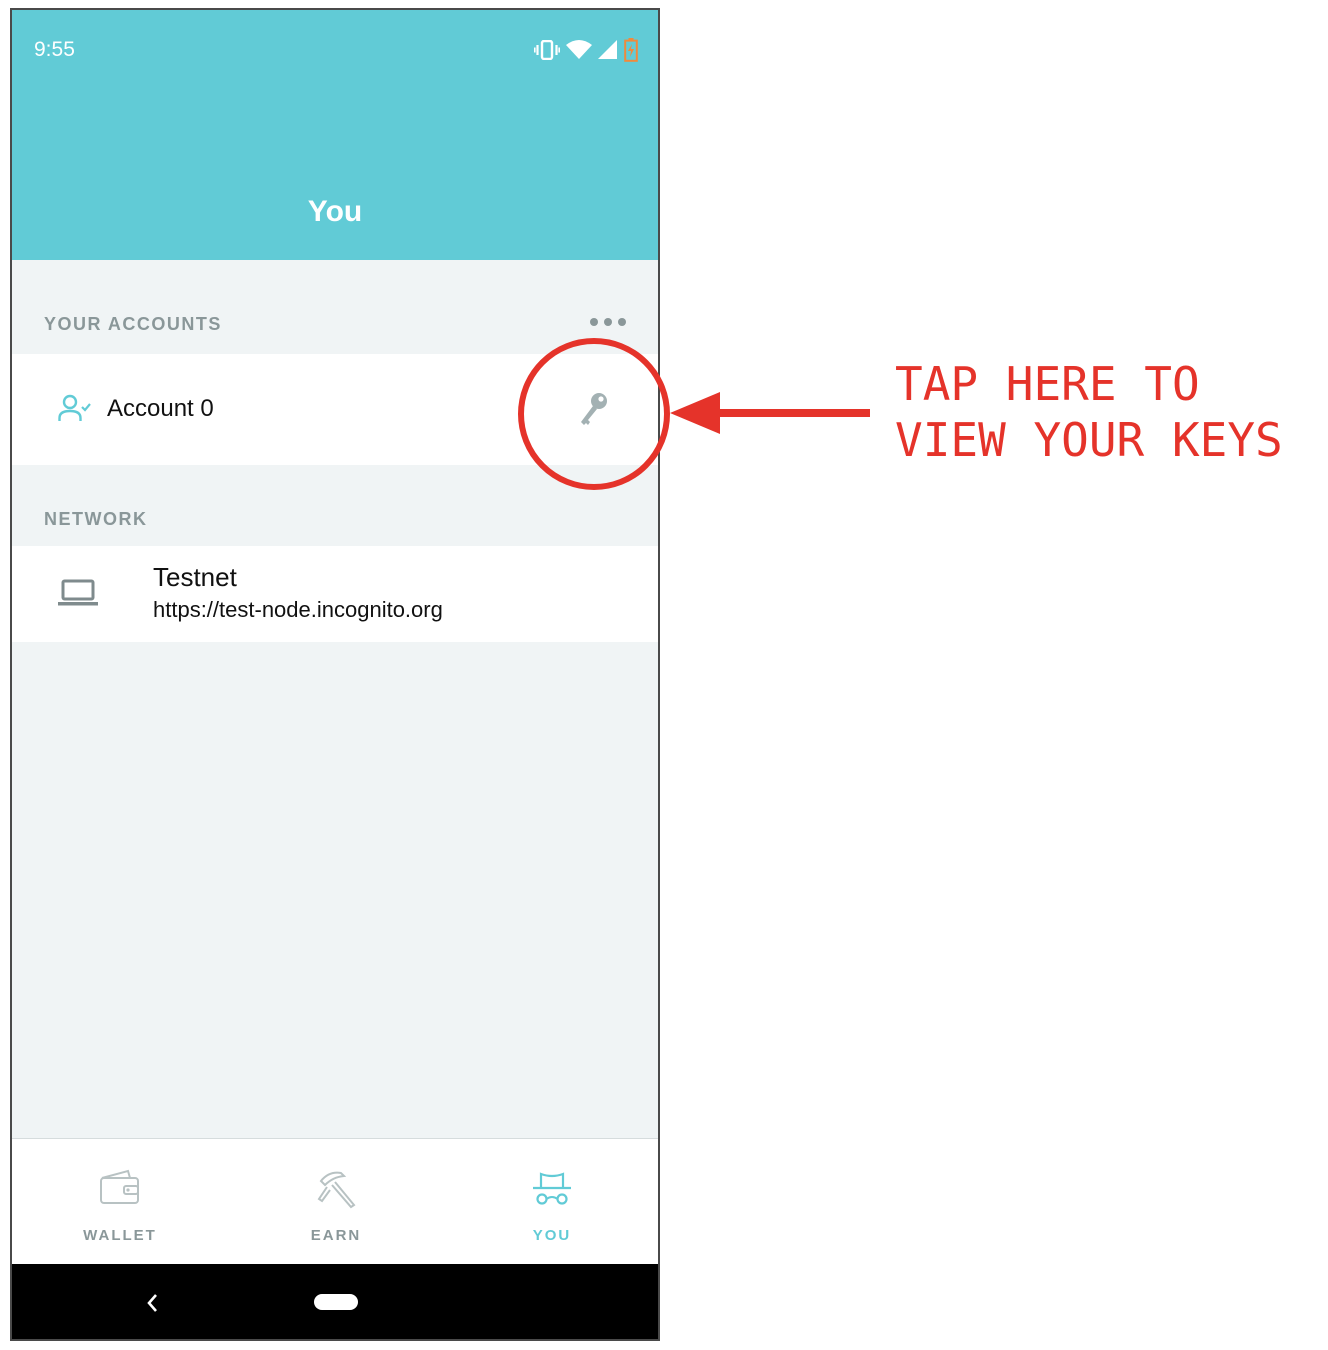 The width and height of the screenshot is (1328, 1350). I want to click on incognito-icon, so click(552, 1188).